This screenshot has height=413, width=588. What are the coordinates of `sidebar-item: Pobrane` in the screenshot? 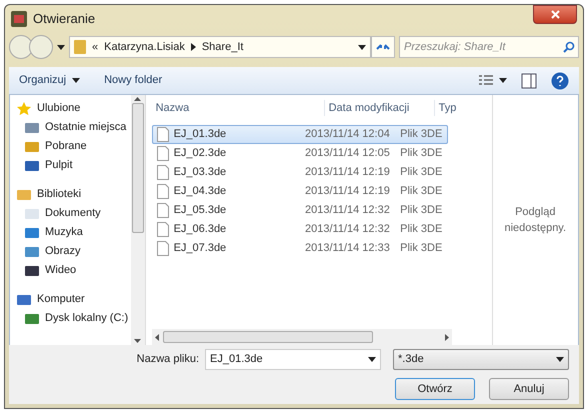 It's located at (70, 146).